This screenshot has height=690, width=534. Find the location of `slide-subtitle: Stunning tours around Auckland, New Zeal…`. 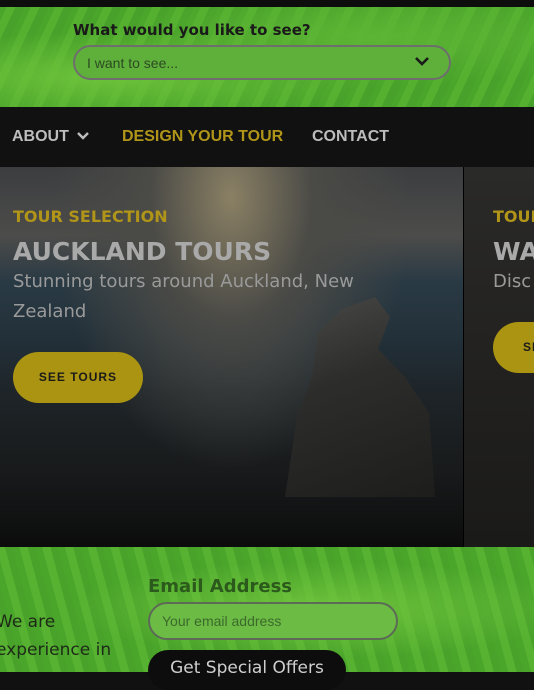

slide-subtitle: Stunning tours around Auckland, New Zeal… is located at coordinates (183, 297).